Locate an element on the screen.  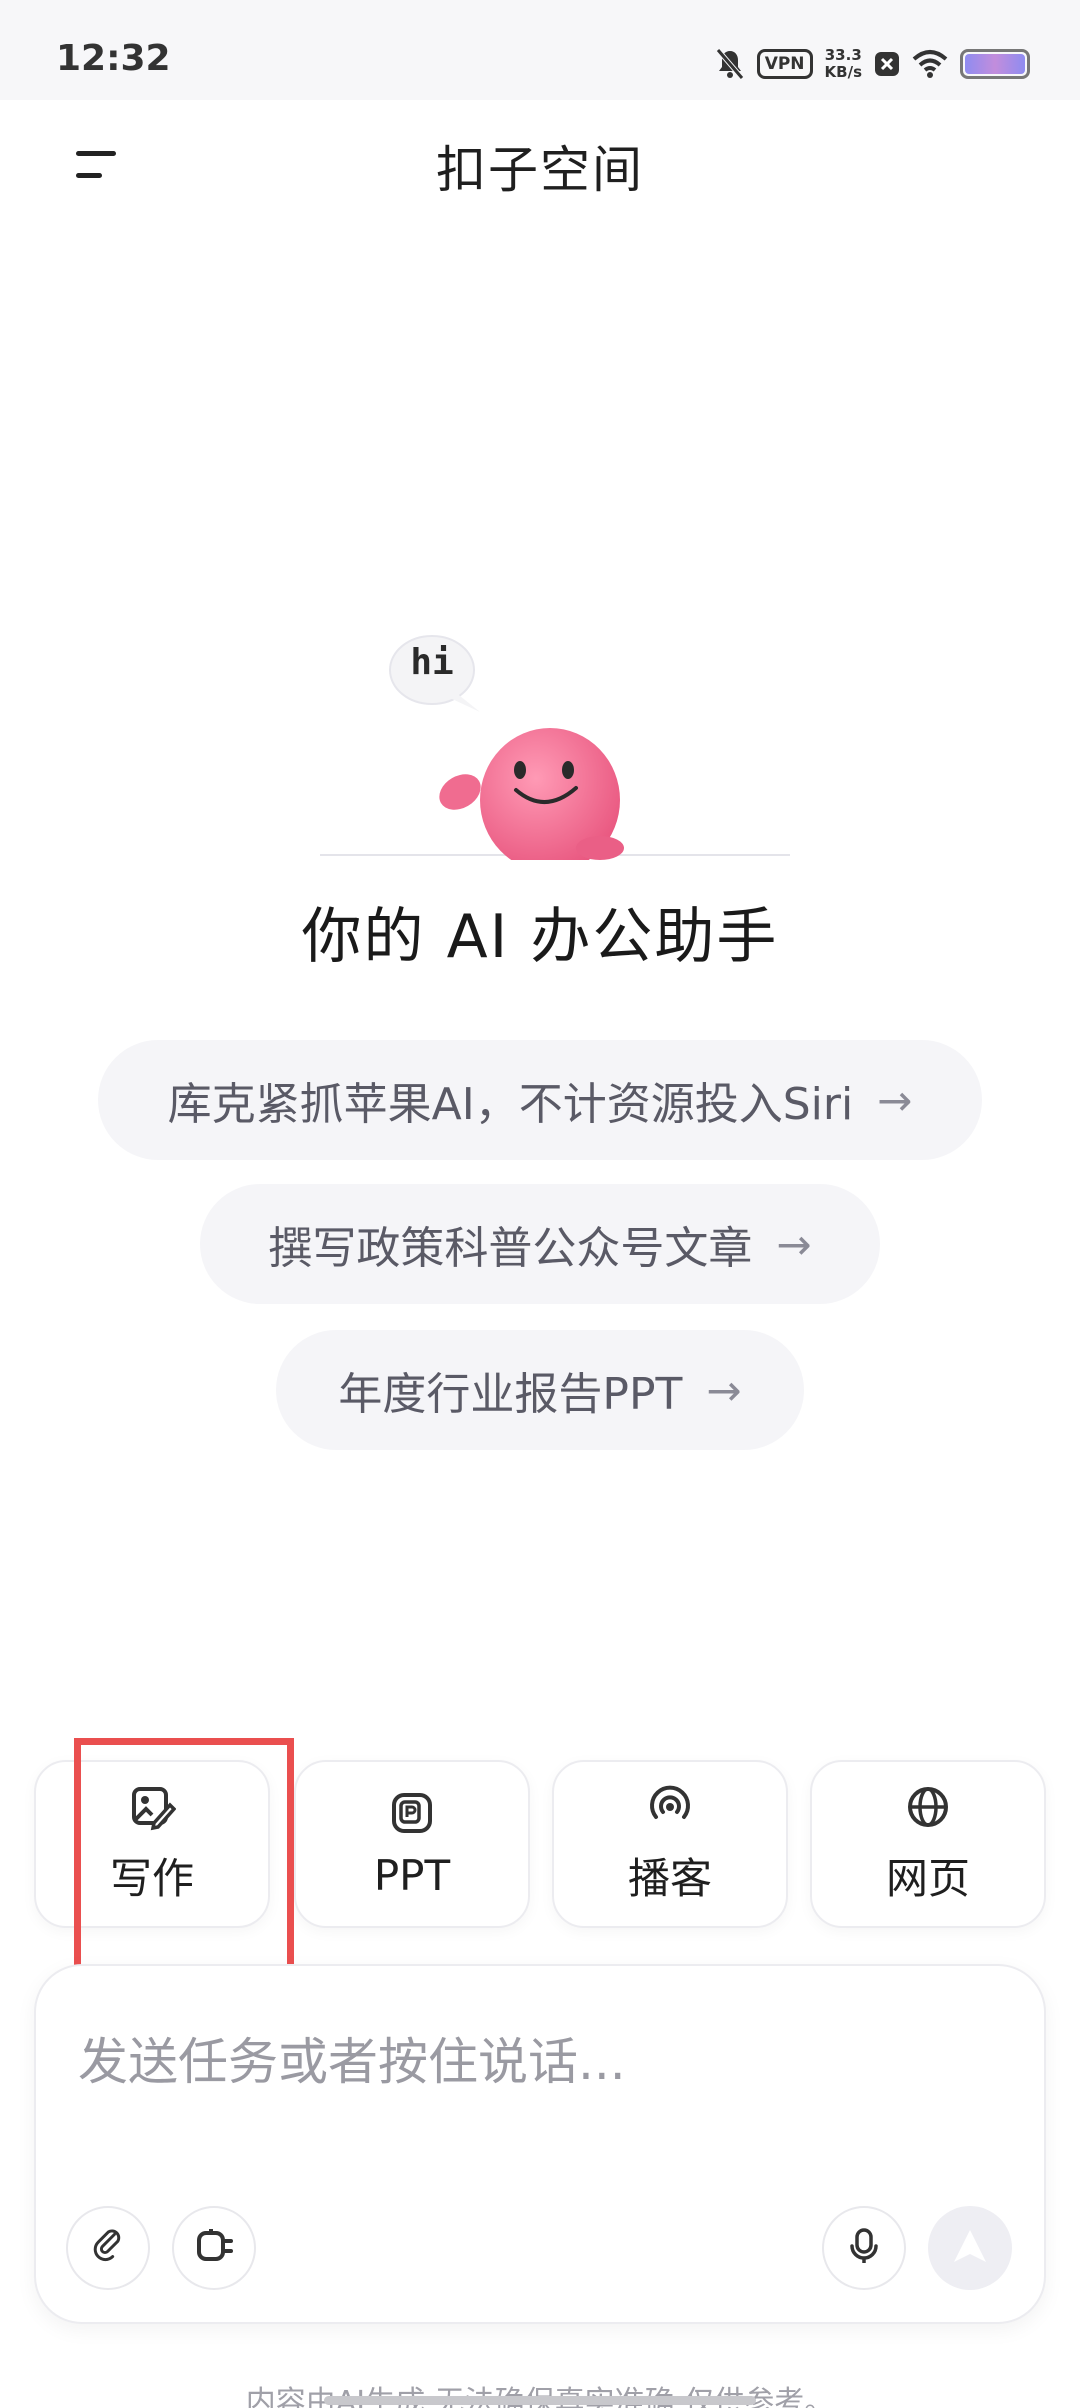
attach-icon is located at coordinates (108, 2248).